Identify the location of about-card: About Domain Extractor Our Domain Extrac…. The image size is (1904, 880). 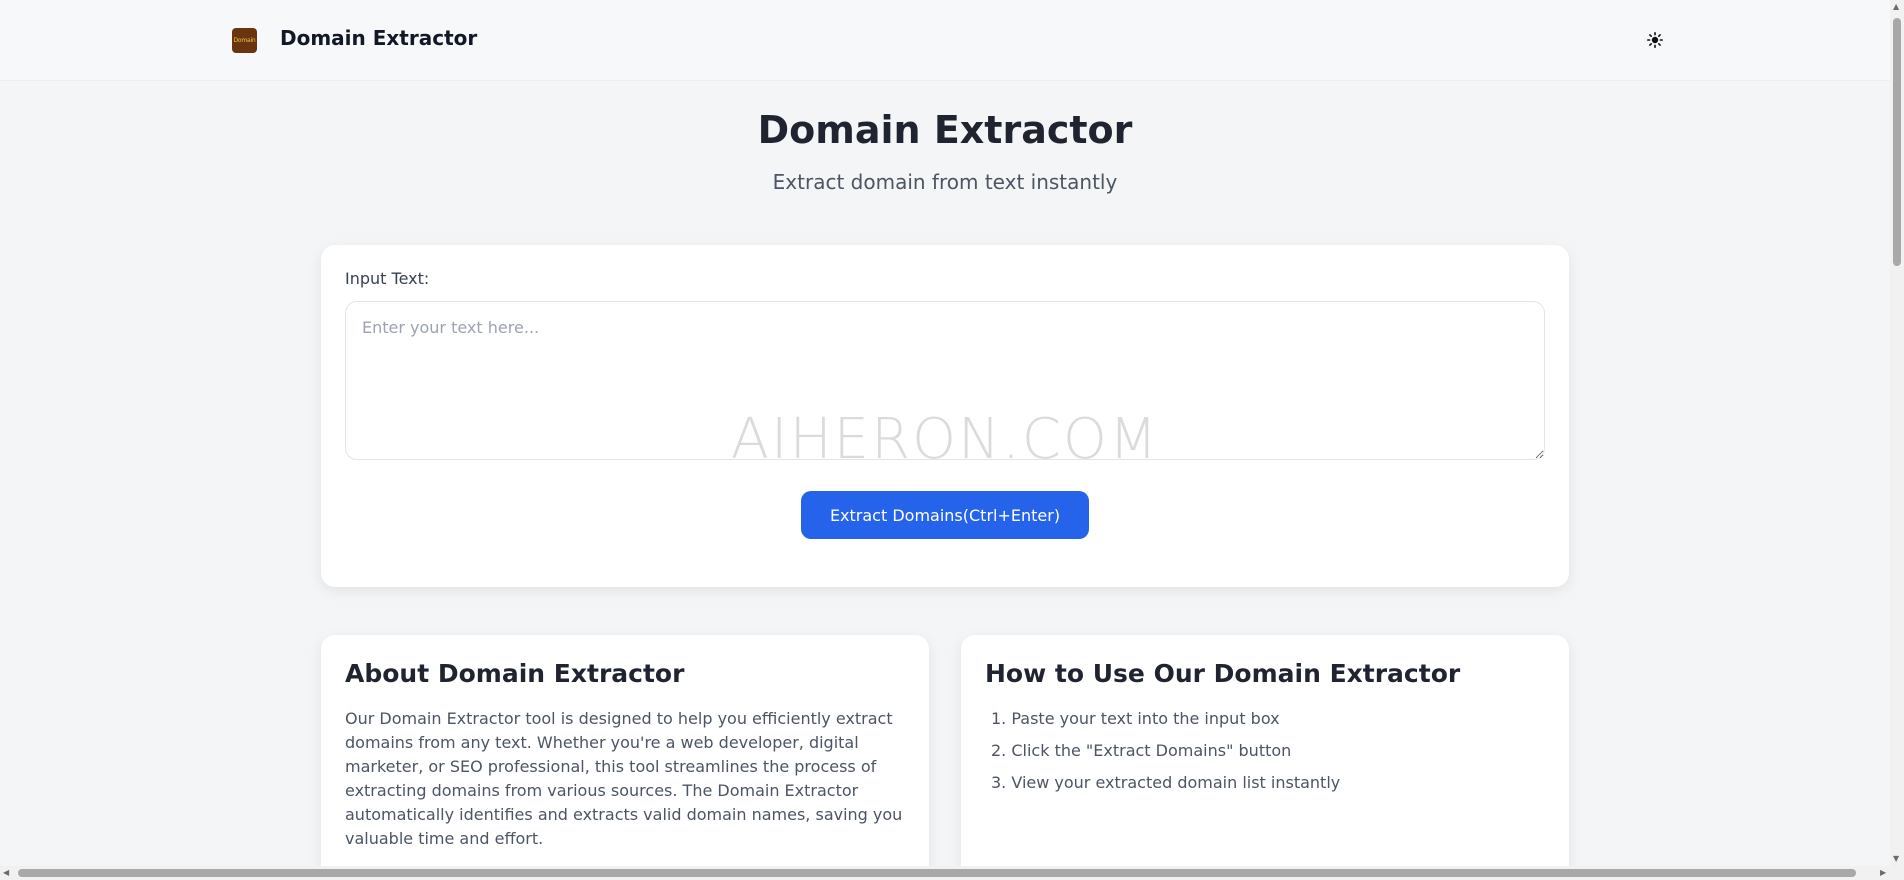
(625, 757).